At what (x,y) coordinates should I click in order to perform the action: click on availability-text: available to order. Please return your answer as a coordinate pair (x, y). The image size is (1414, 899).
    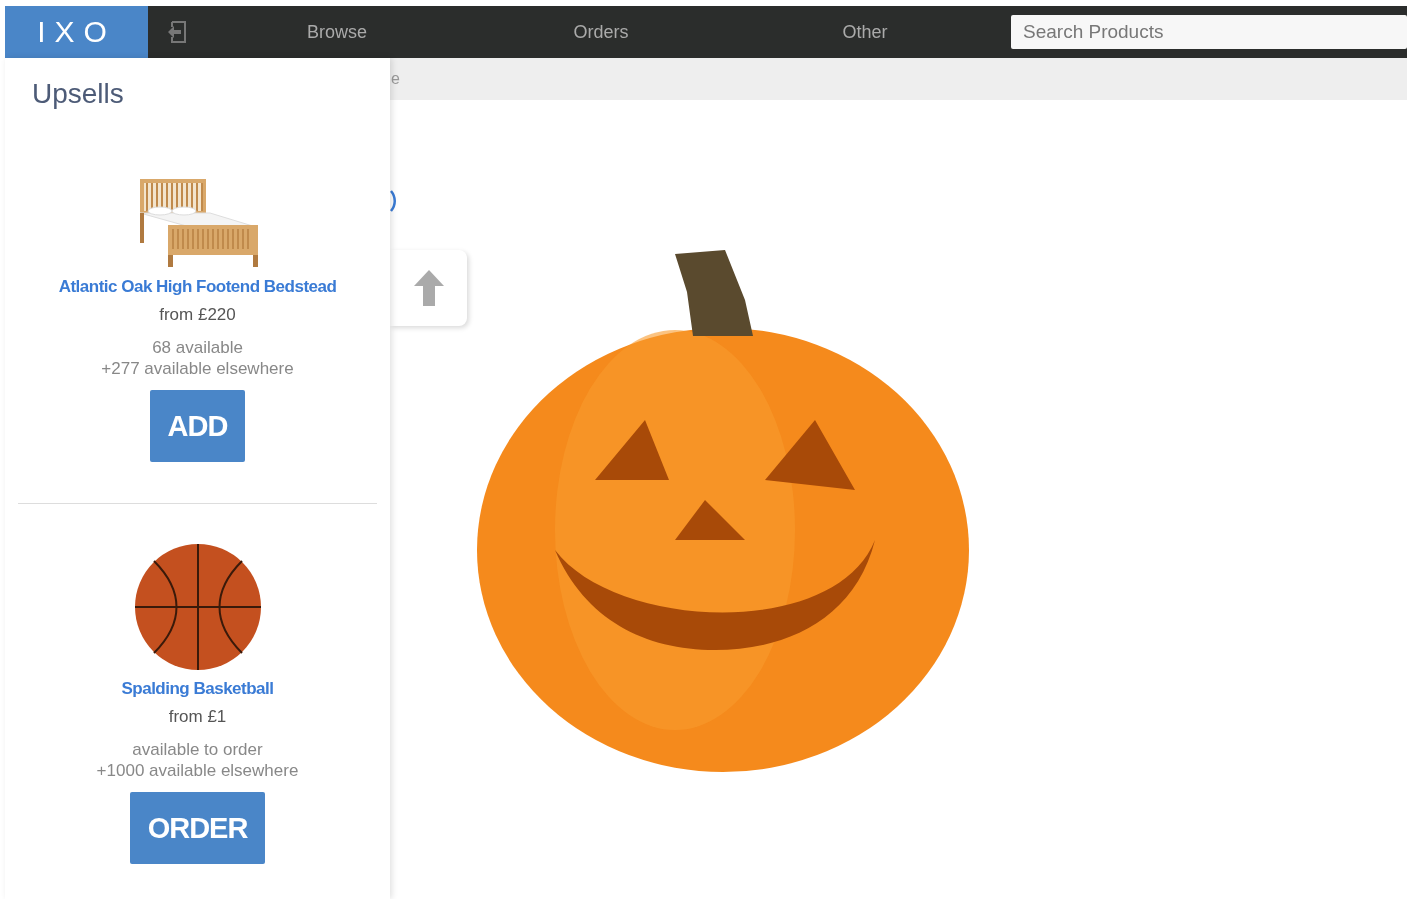
    Looking at the image, I should click on (197, 749).